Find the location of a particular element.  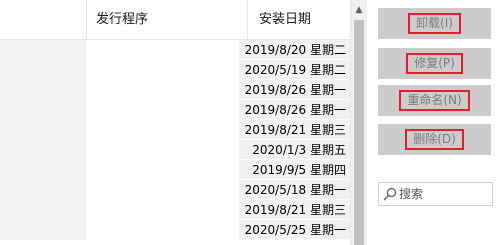

installed-on-cell: 2019/8/20 星期二 is located at coordinates (294, 50).